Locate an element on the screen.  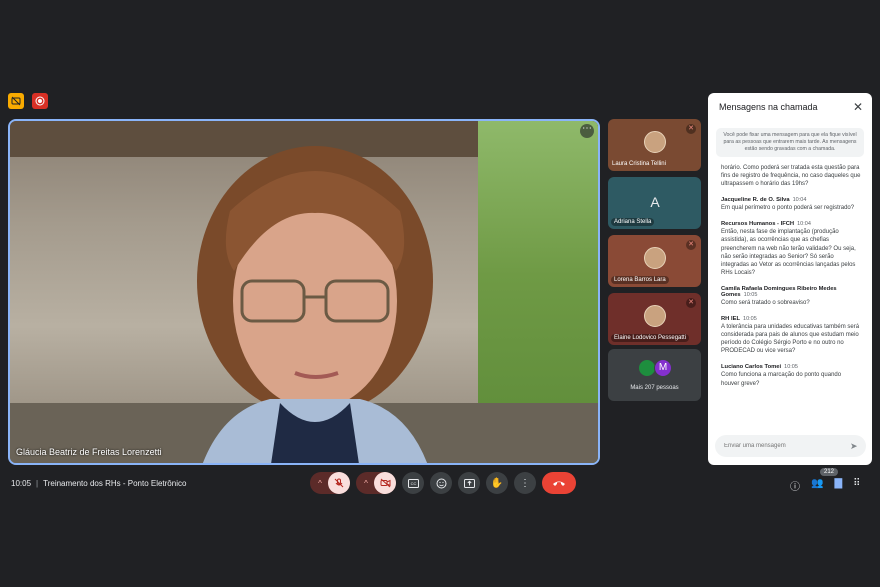
more-people-label: Mais 207 pessoas is located at coordinates (654, 388).